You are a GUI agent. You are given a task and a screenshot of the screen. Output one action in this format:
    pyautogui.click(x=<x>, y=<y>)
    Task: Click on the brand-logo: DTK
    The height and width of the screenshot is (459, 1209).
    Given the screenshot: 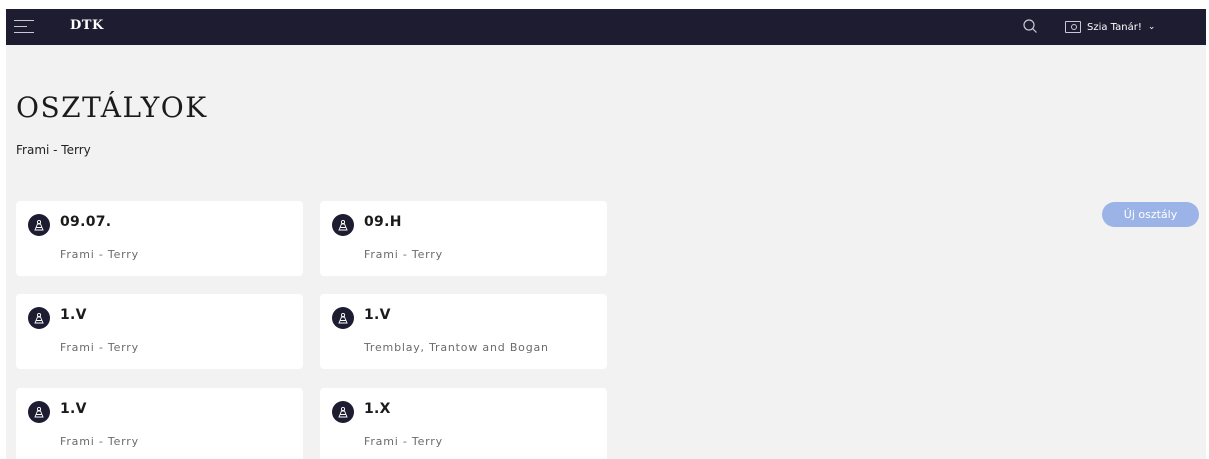 What is the action you would take?
    pyautogui.click(x=87, y=25)
    